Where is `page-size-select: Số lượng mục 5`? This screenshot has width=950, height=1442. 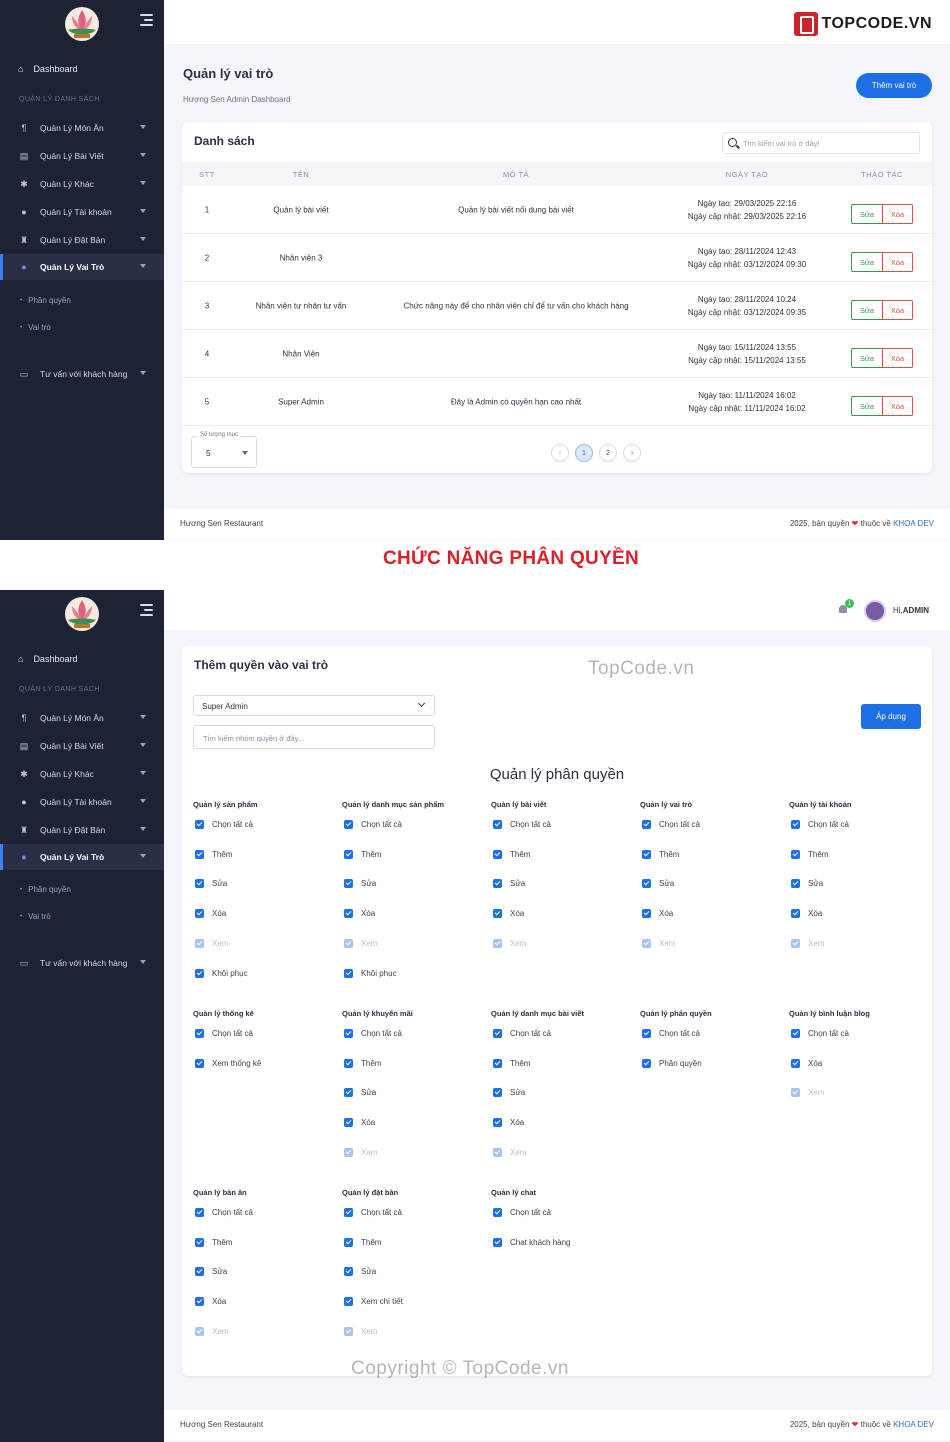
page-size-select: Số lượng mục 5 is located at coordinates (224, 450).